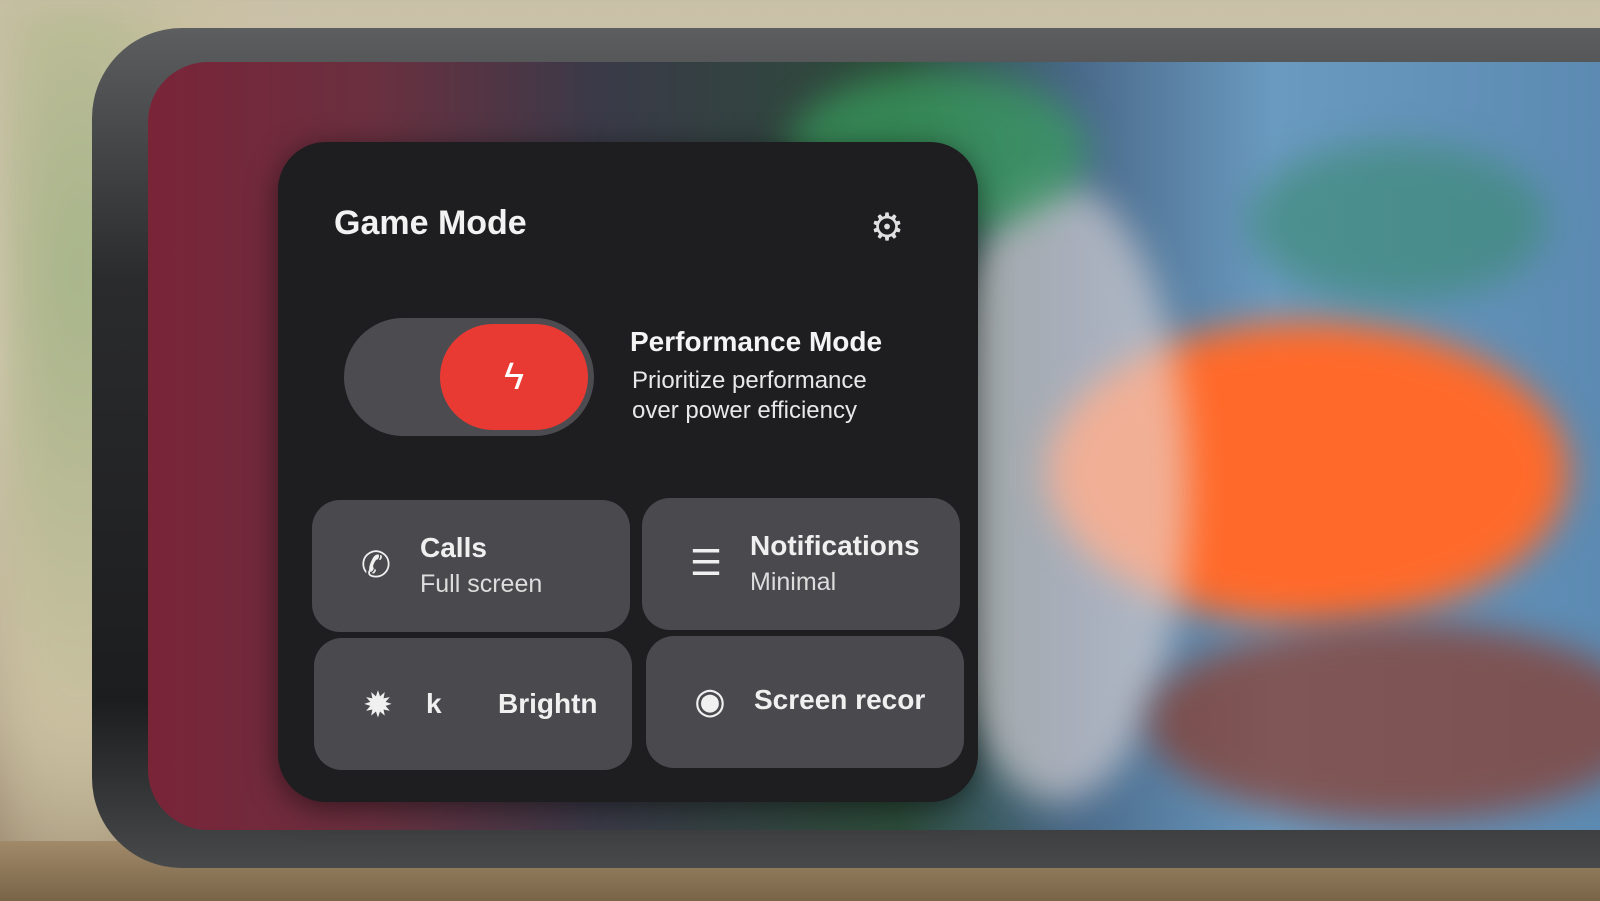 The image size is (1600, 901). What do you see at coordinates (453, 547) in the screenshot?
I see `tile-title: Calls` at bounding box center [453, 547].